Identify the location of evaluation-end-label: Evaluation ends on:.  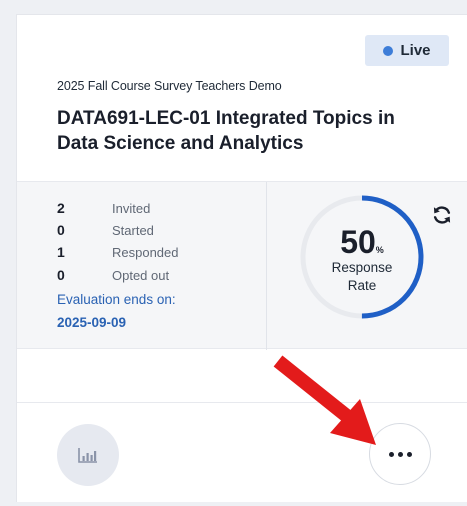
(116, 299).